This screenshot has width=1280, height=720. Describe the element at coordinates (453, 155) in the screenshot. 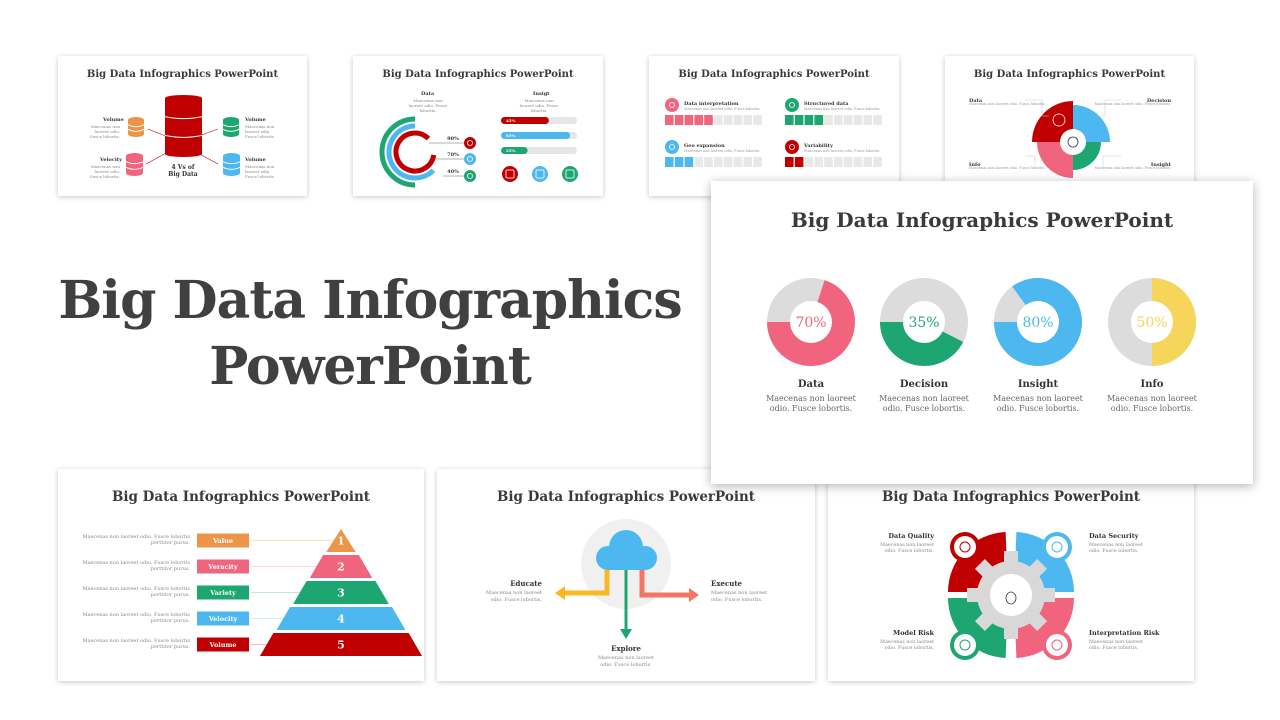

I see `ring-value: 70%` at that location.